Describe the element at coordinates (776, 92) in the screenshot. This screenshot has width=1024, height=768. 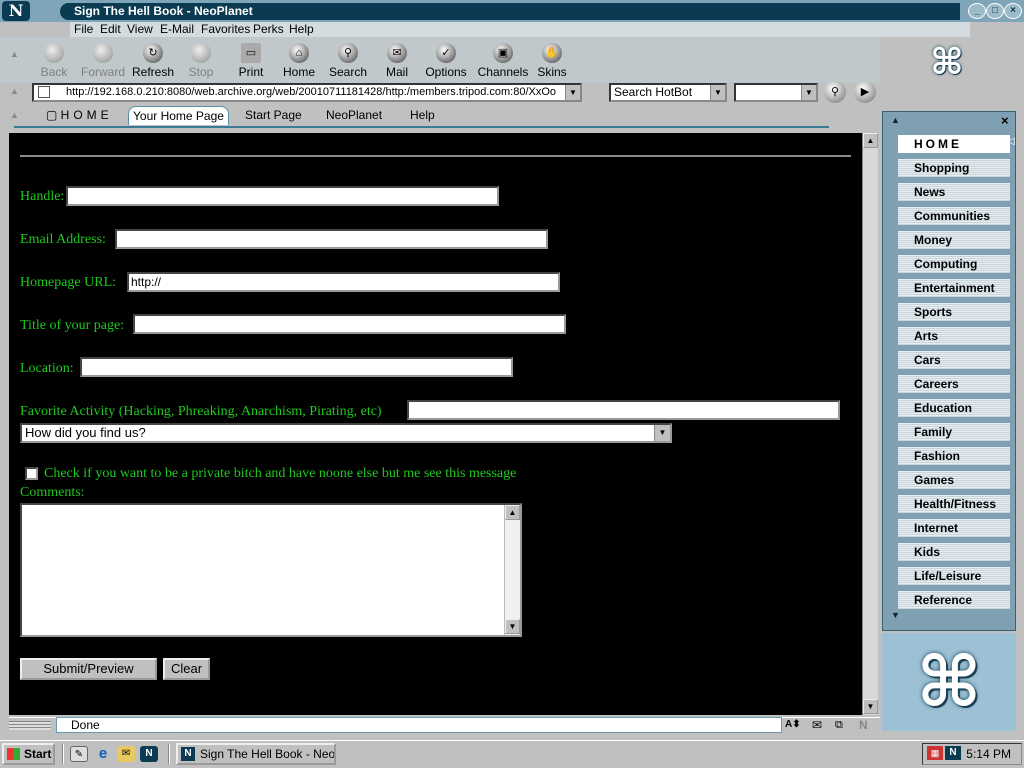
I see `search-query-input: ▼` at that location.